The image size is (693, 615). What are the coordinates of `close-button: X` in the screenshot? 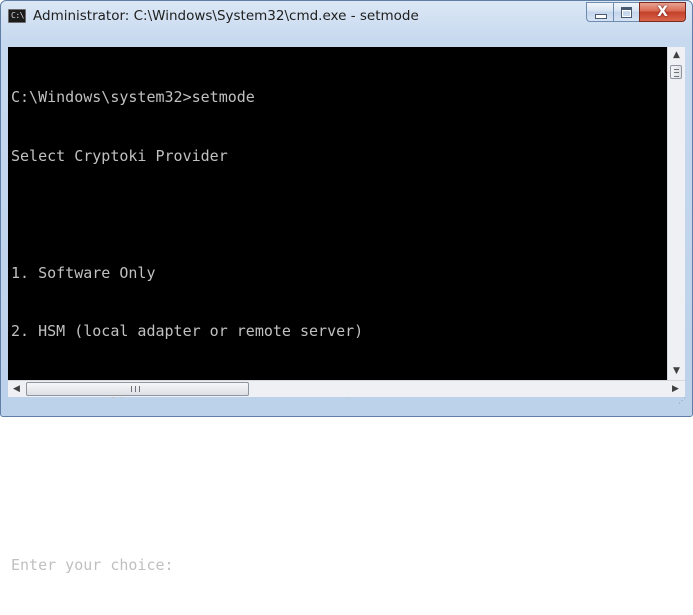 It's located at (662, 12).